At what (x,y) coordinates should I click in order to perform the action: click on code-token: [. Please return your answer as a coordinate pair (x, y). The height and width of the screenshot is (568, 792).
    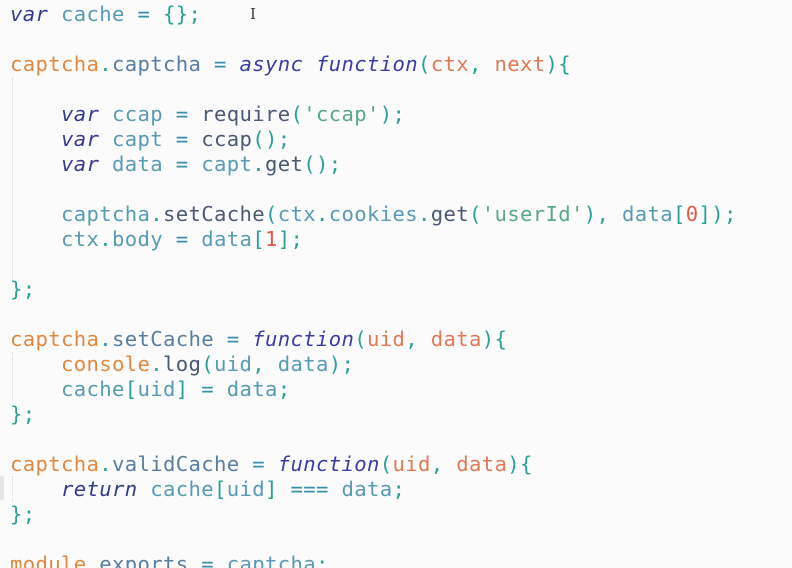
    Looking at the image, I should click on (131, 389).